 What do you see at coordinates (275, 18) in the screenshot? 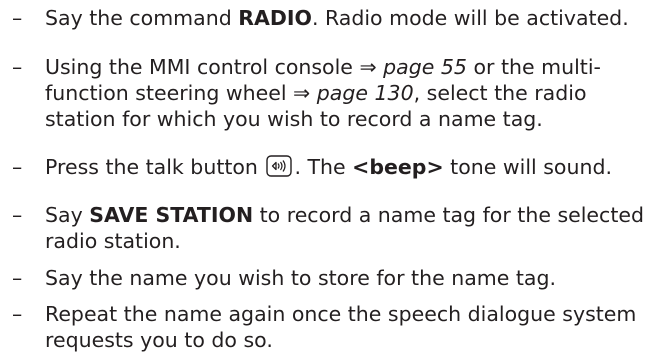
I see `command-keyword: RADIO` at bounding box center [275, 18].